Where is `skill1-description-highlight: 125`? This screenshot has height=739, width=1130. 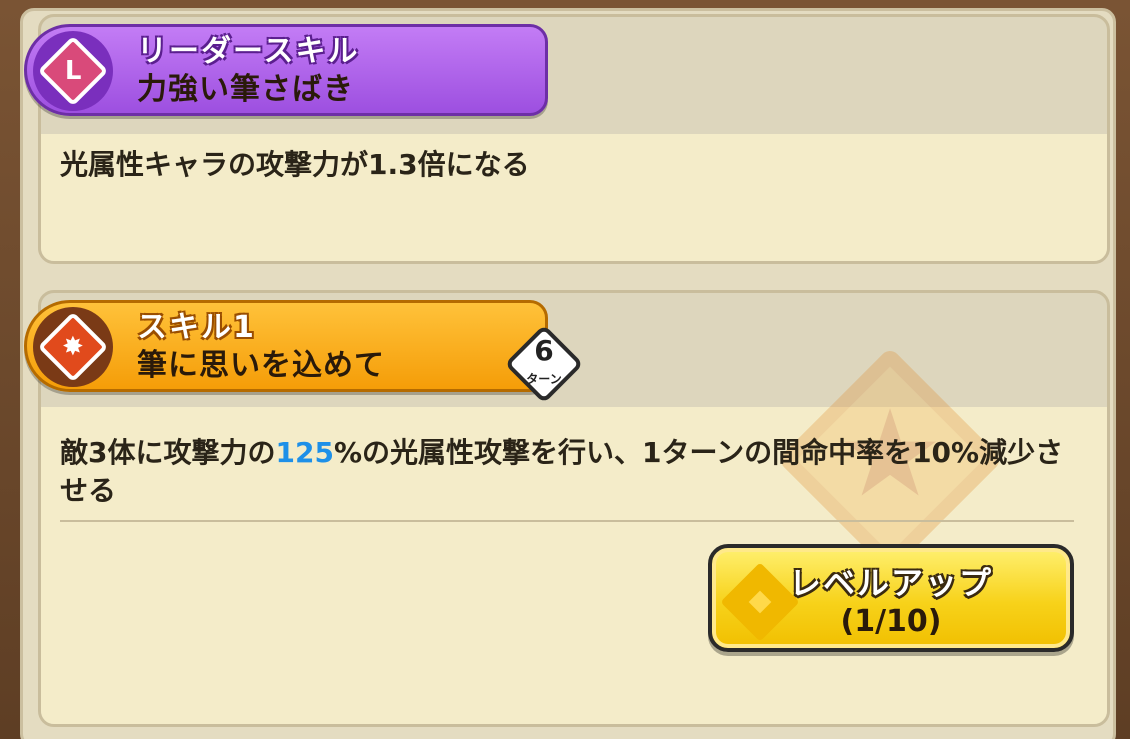 skill1-description-highlight: 125 is located at coordinates (304, 452).